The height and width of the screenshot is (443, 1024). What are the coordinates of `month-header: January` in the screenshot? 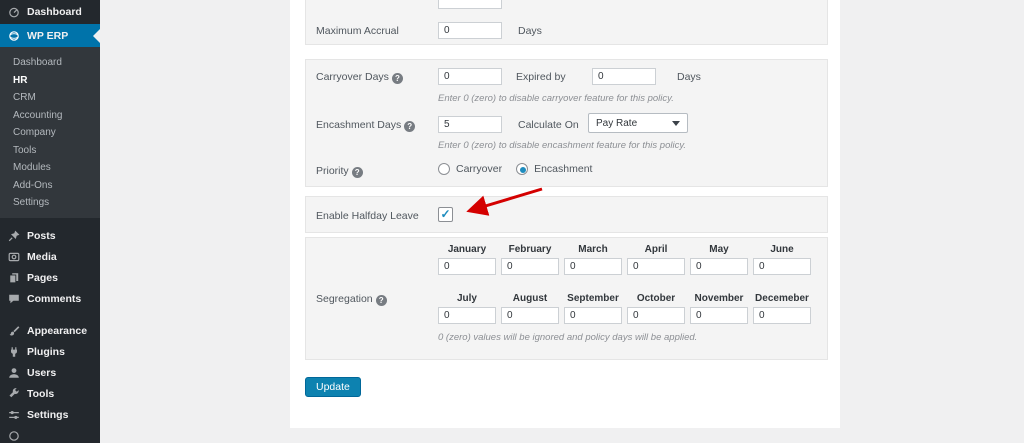 It's located at (467, 249).